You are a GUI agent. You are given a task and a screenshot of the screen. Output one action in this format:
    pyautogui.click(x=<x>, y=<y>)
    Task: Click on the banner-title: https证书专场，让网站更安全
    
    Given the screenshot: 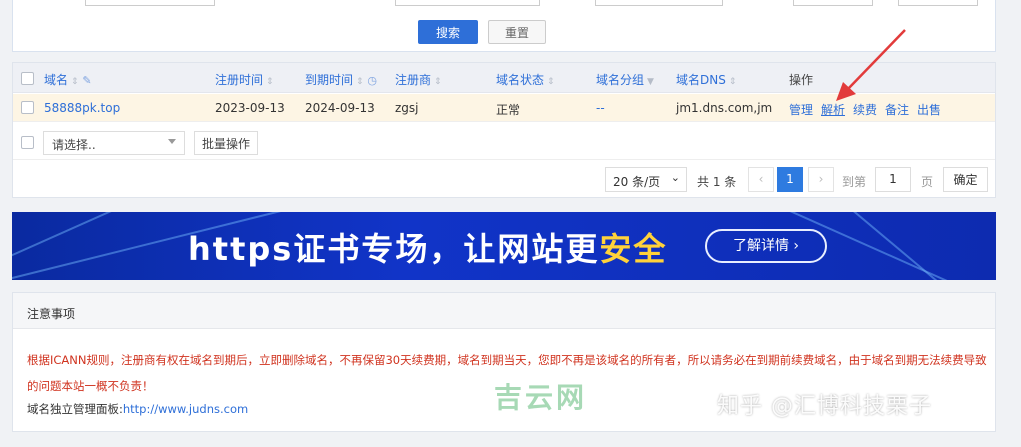 What is the action you would take?
    pyautogui.click(x=427, y=247)
    